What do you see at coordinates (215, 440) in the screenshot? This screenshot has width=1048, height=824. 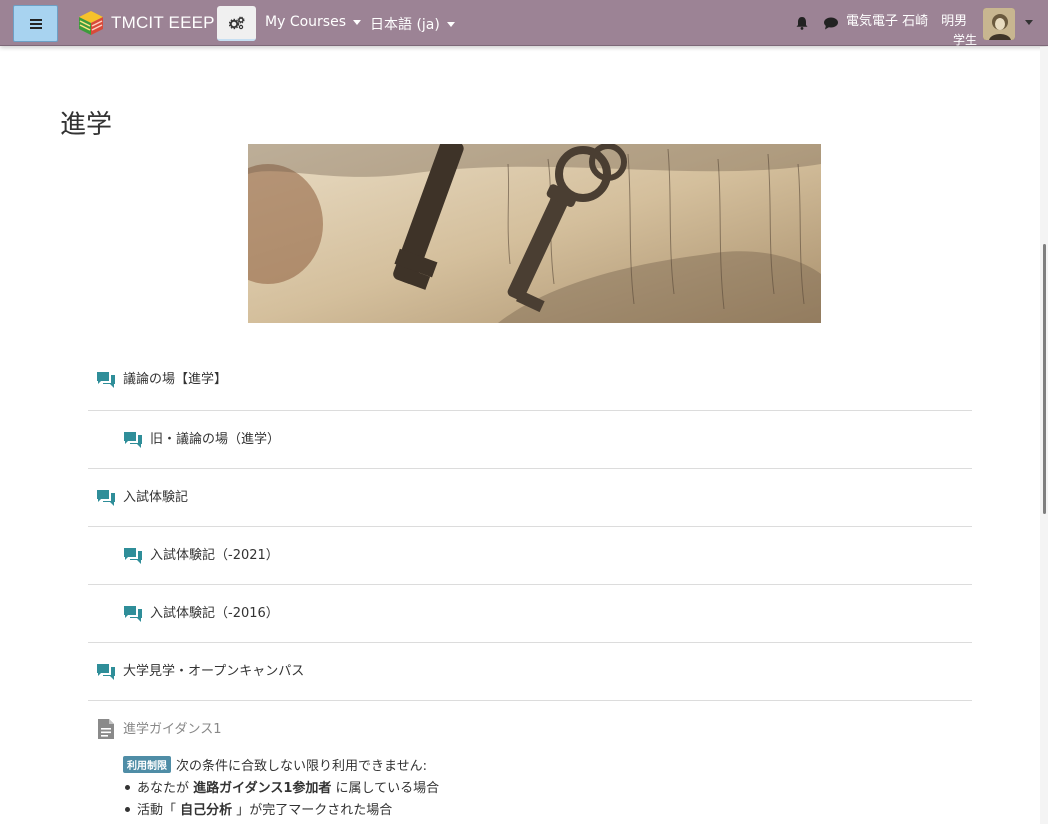 I see `activity-link: 旧・議論の場（進学）` at bounding box center [215, 440].